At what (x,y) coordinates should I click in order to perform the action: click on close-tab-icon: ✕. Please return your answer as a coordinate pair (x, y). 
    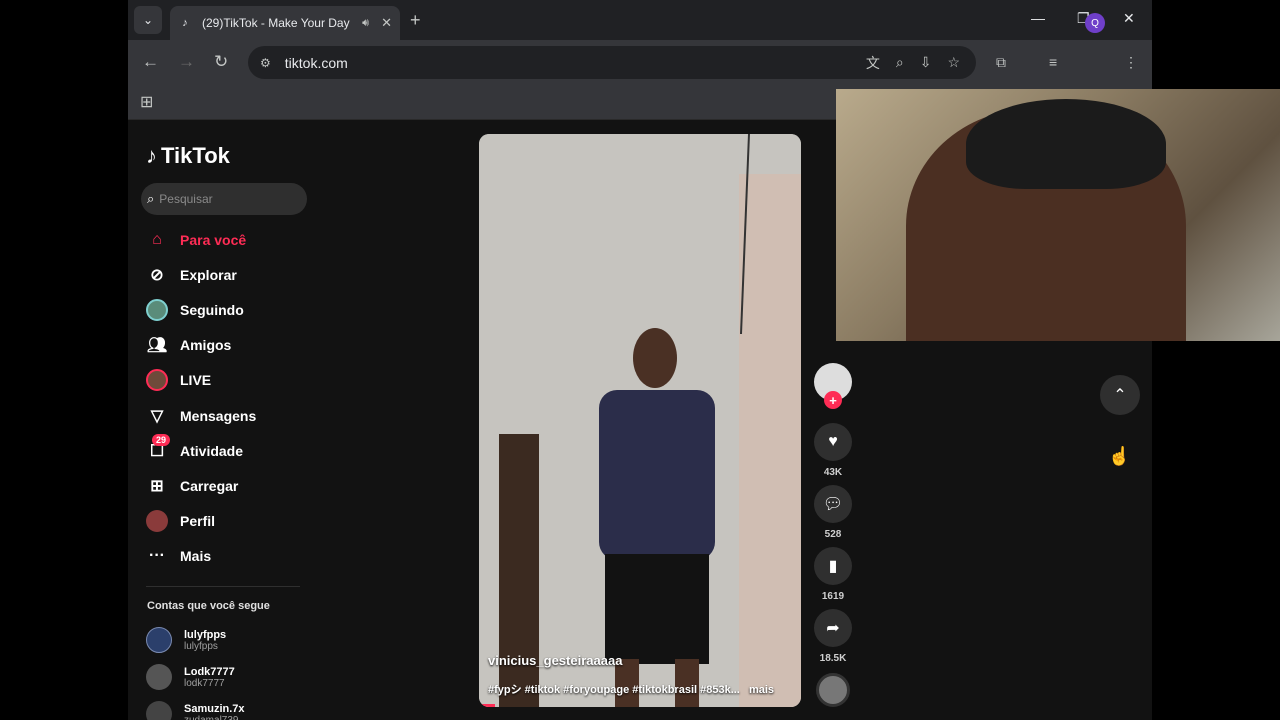
    Looking at the image, I should click on (386, 23).